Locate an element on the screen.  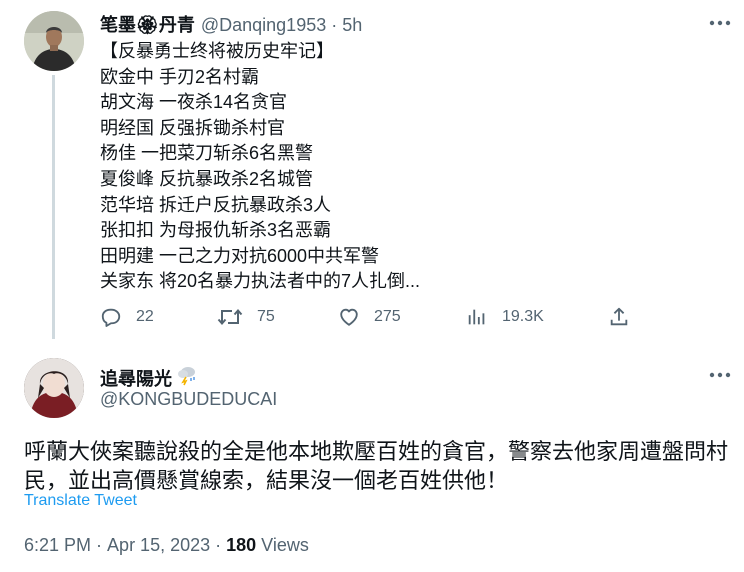
tweet-line: 胡文海 一夜杀14名贪官 is located at coordinates (194, 102).